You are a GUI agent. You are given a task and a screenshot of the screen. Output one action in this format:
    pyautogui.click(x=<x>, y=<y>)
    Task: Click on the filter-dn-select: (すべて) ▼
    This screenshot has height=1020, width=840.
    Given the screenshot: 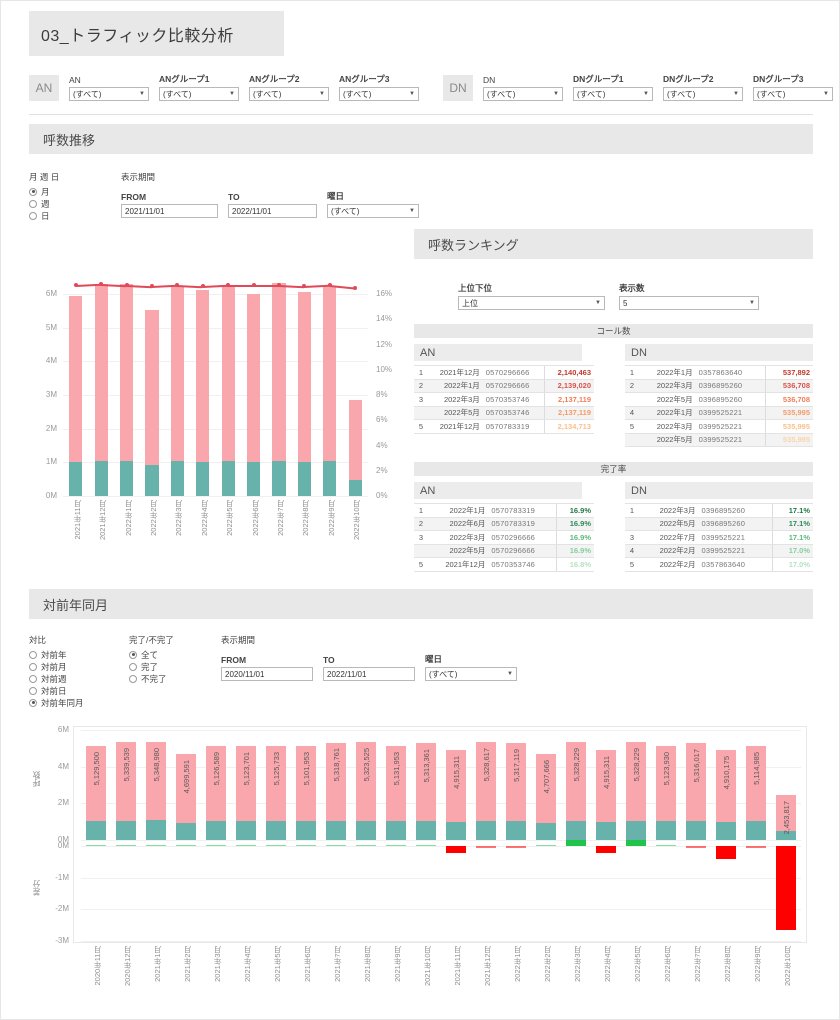 What is the action you would take?
    pyautogui.click(x=523, y=94)
    